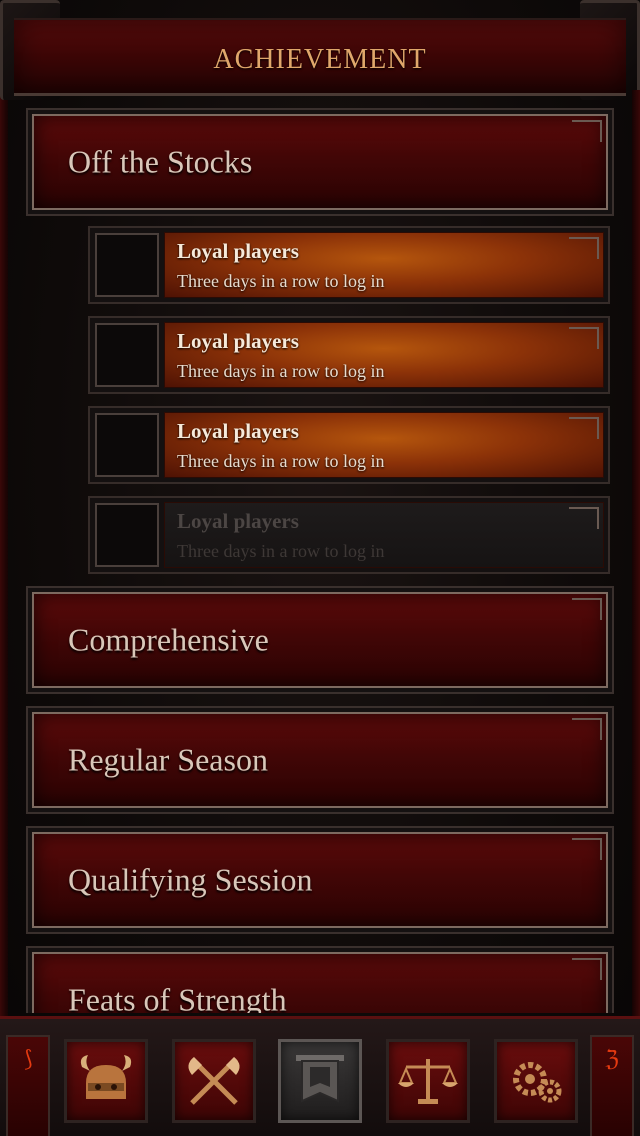 This screenshot has width=640, height=1136. I want to click on horned-helmet-icon, so click(106, 1077).